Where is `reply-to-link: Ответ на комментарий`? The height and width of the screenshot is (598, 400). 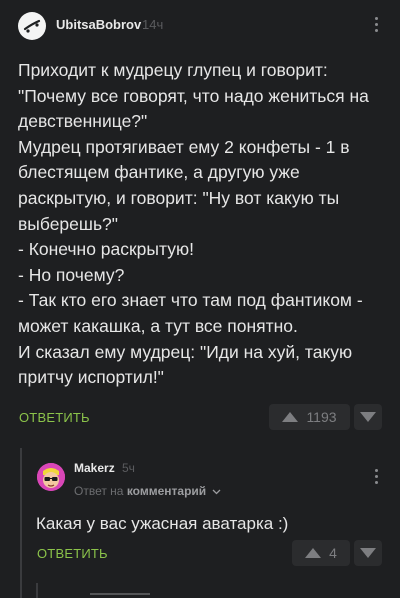
reply-to-link: Ответ на комментарий is located at coordinates (147, 491).